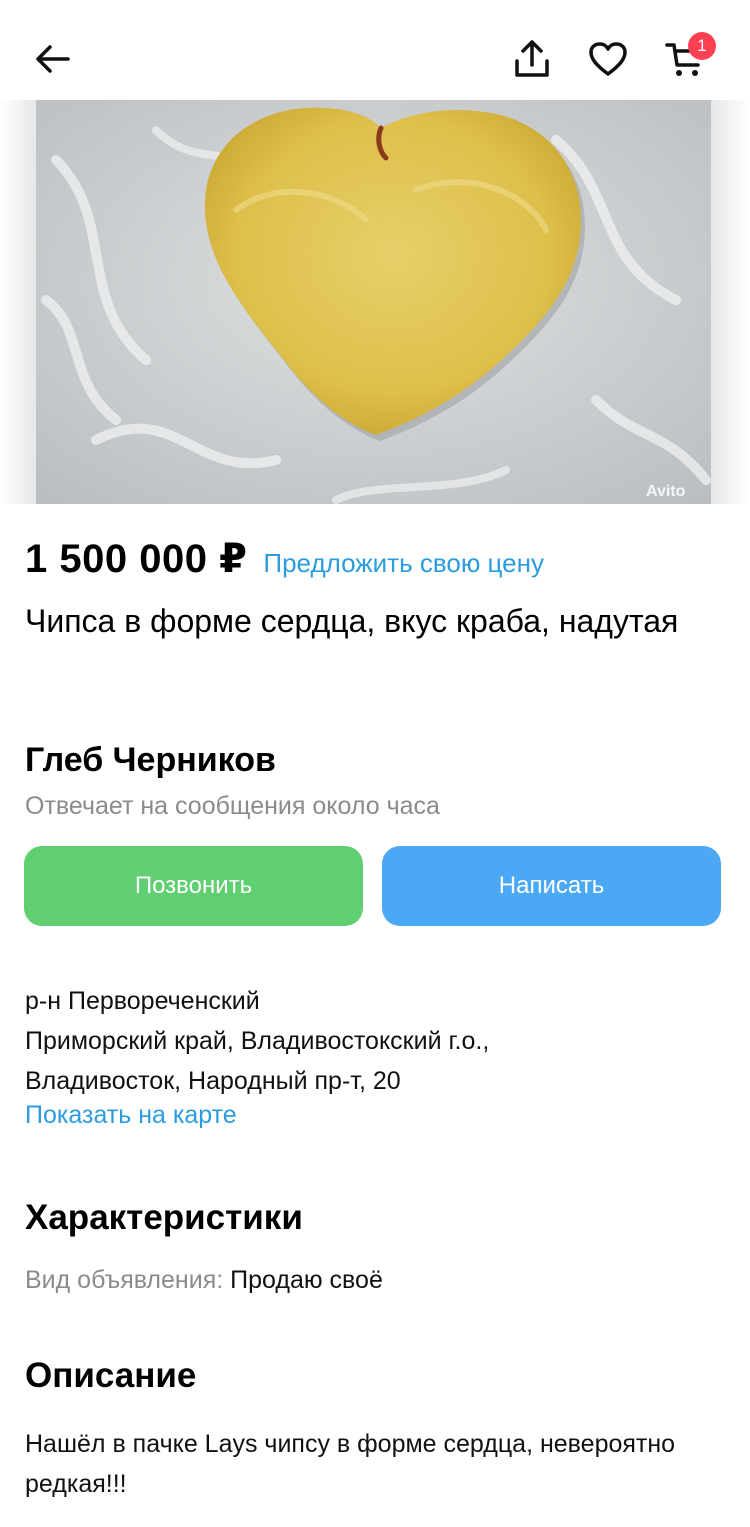  Describe the element at coordinates (551, 886) in the screenshot. I see `write-message-button: Написать` at that location.